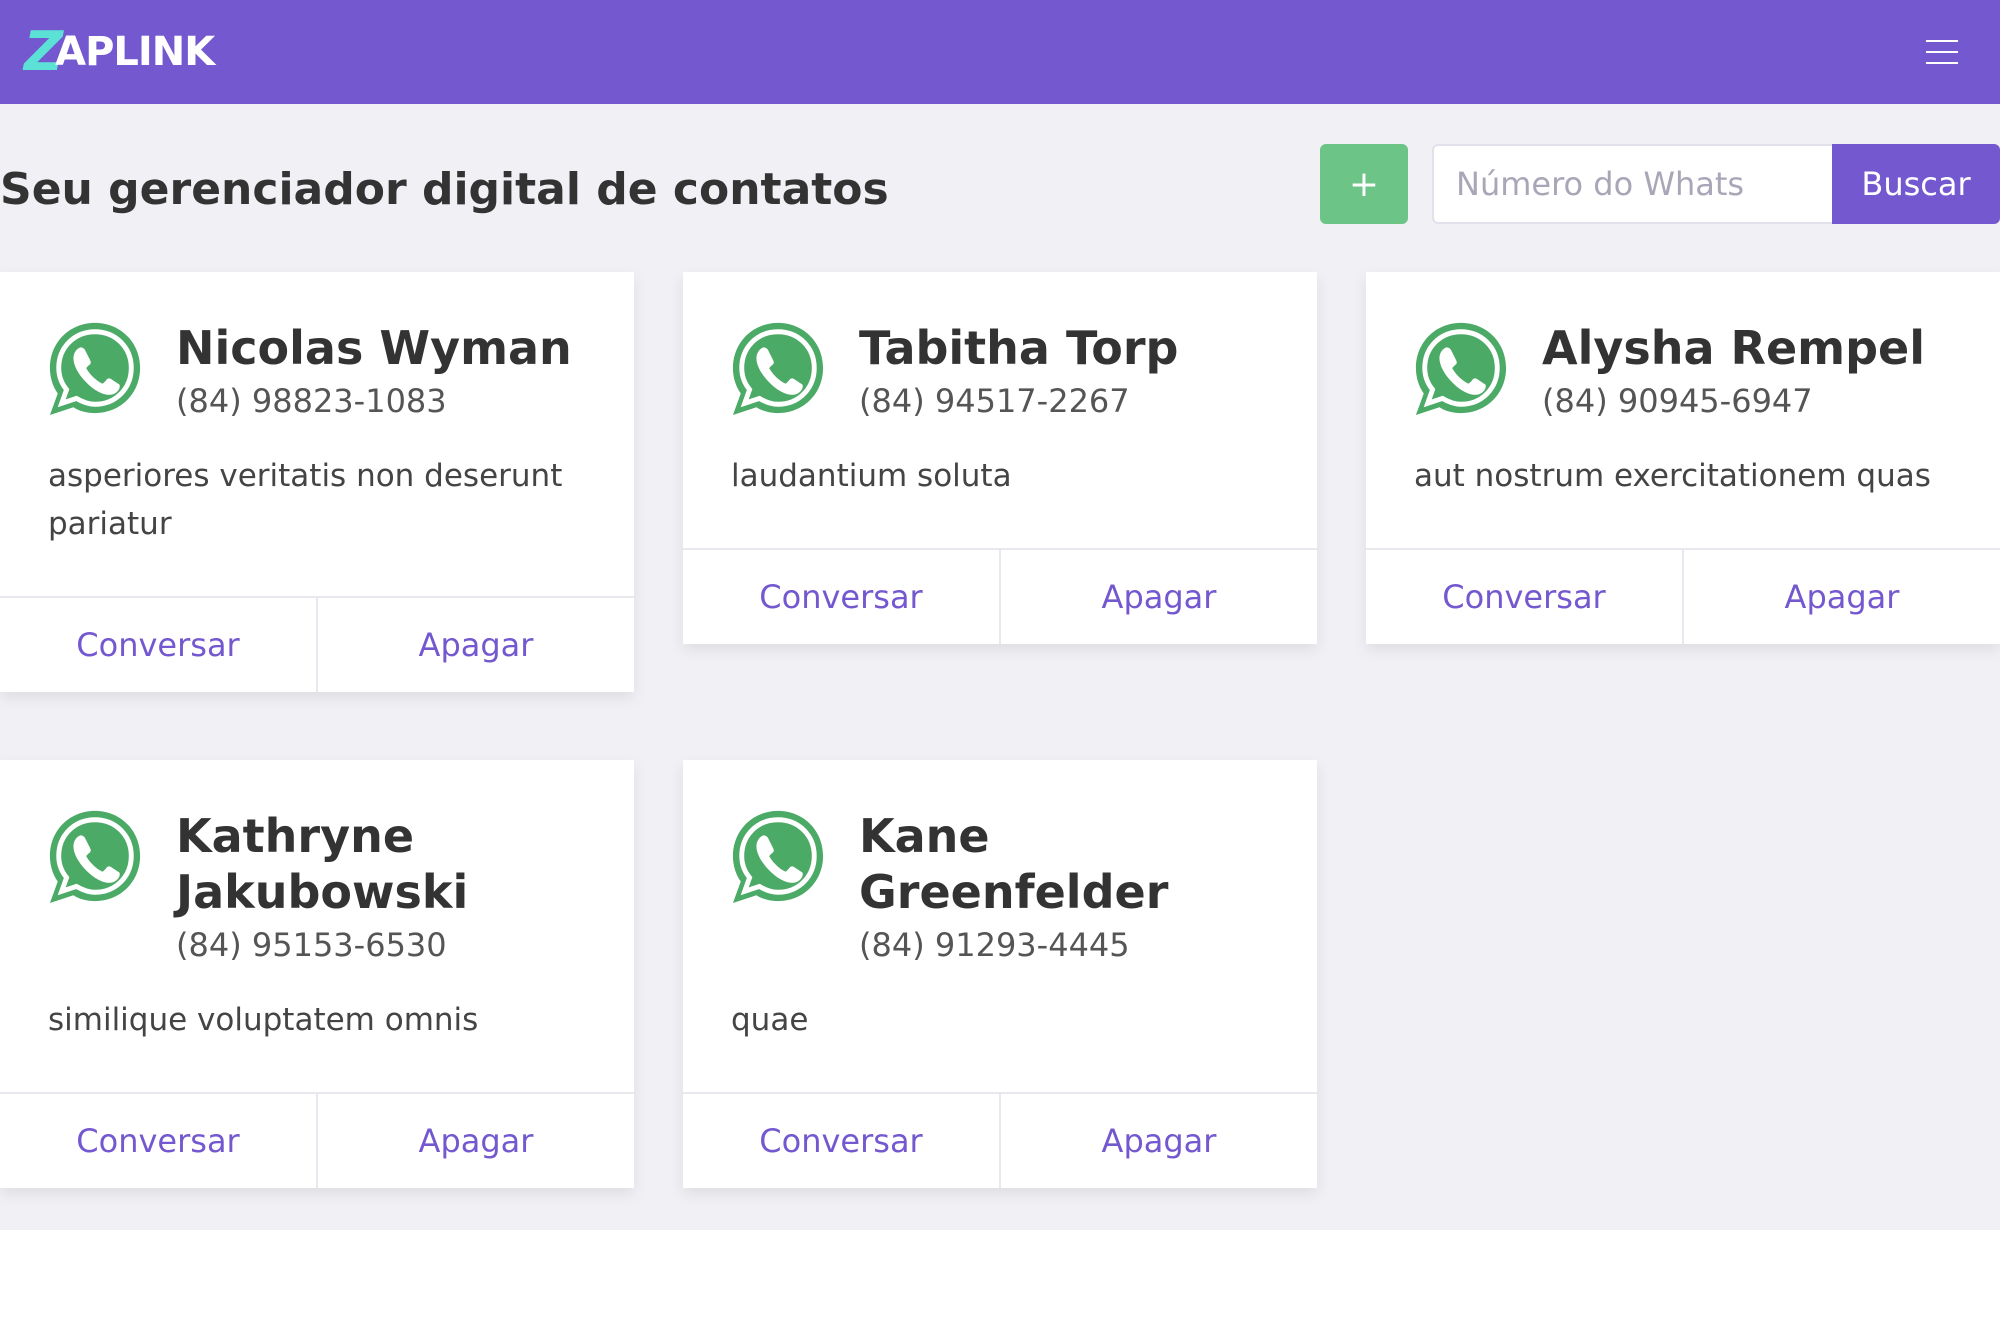 This screenshot has width=2000, height=1320. I want to click on card-body: Kane Greenfelder (84) 91293-4445 quae, so click(1000, 926).